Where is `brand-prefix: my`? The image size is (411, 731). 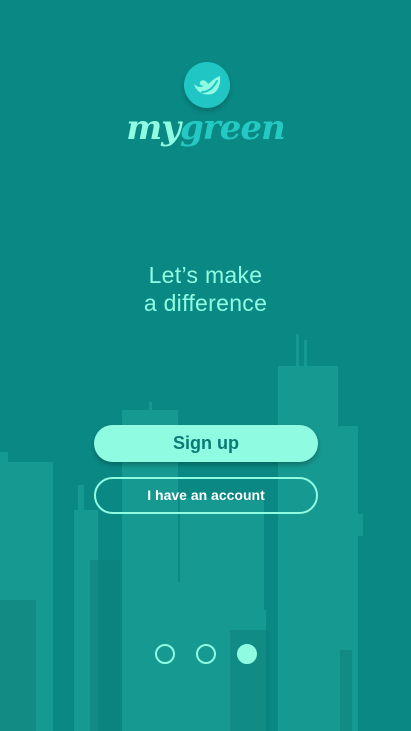
brand-prefix: my is located at coordinates (153, 128).